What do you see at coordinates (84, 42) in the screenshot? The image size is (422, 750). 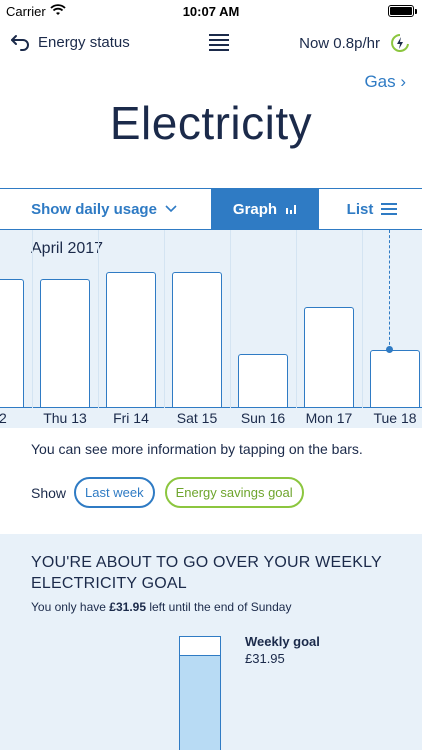 I see `back-label: Energy status` at bounding box center [84, 42].